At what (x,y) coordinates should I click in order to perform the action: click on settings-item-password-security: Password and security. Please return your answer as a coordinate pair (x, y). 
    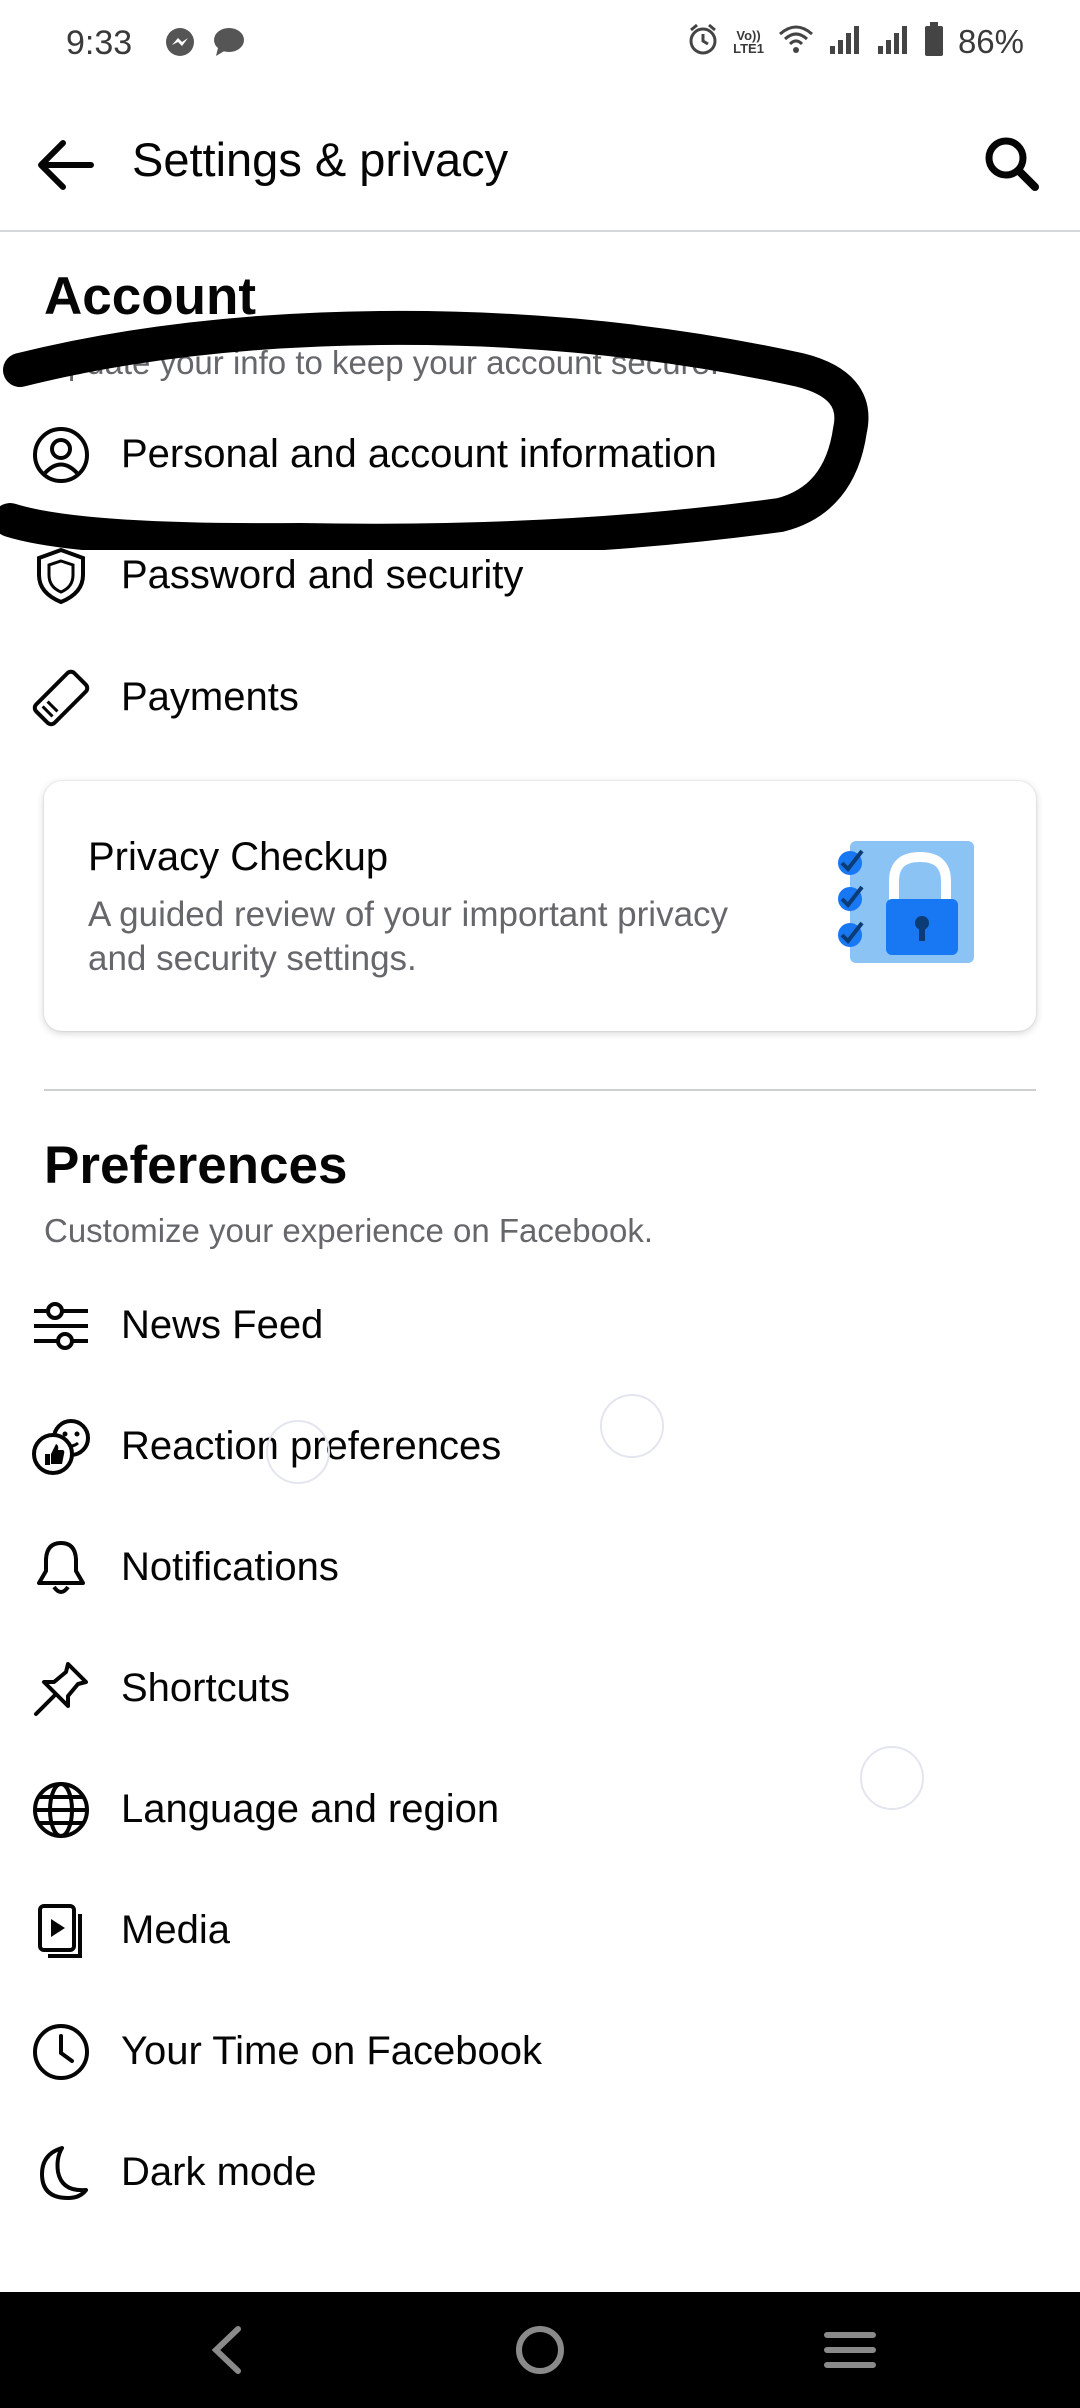
    Looking at the image, I should click on (540, 578).